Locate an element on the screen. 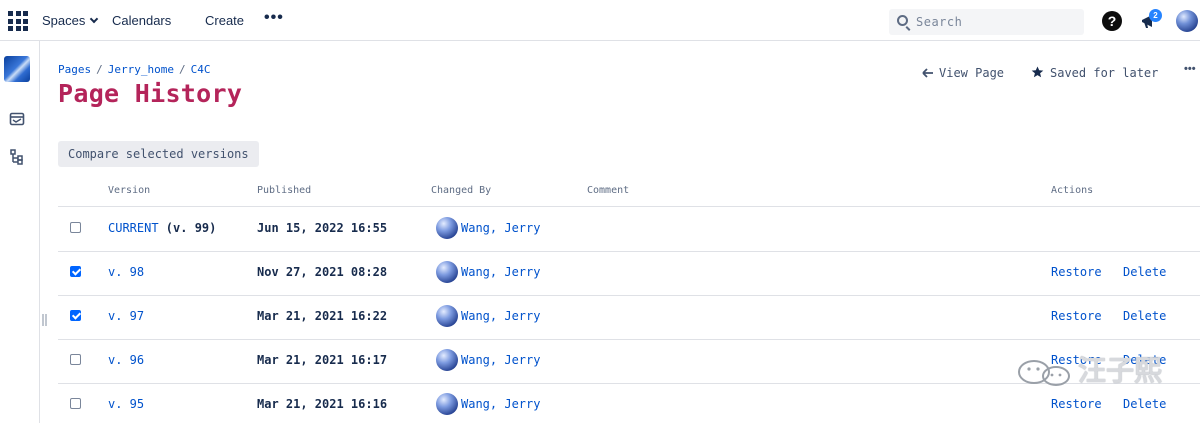  published-date: Jun 15, 2022 16:55 is located at coordinates (322, 228).